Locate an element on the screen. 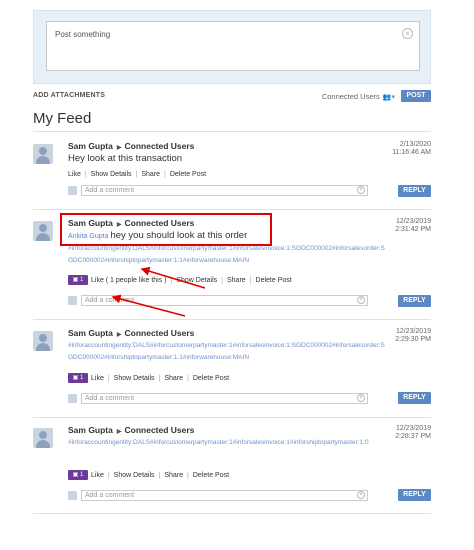 The image size is (474, 550). annotation-arrows is located at coordinates (158, 291).